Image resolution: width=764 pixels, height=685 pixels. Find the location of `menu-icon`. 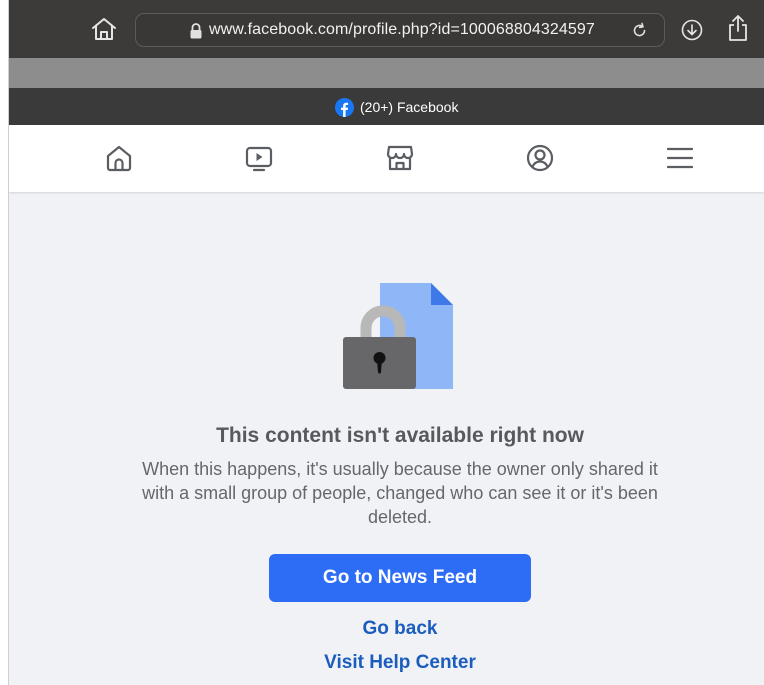

menu-icon is located at coordinates (680, 158).